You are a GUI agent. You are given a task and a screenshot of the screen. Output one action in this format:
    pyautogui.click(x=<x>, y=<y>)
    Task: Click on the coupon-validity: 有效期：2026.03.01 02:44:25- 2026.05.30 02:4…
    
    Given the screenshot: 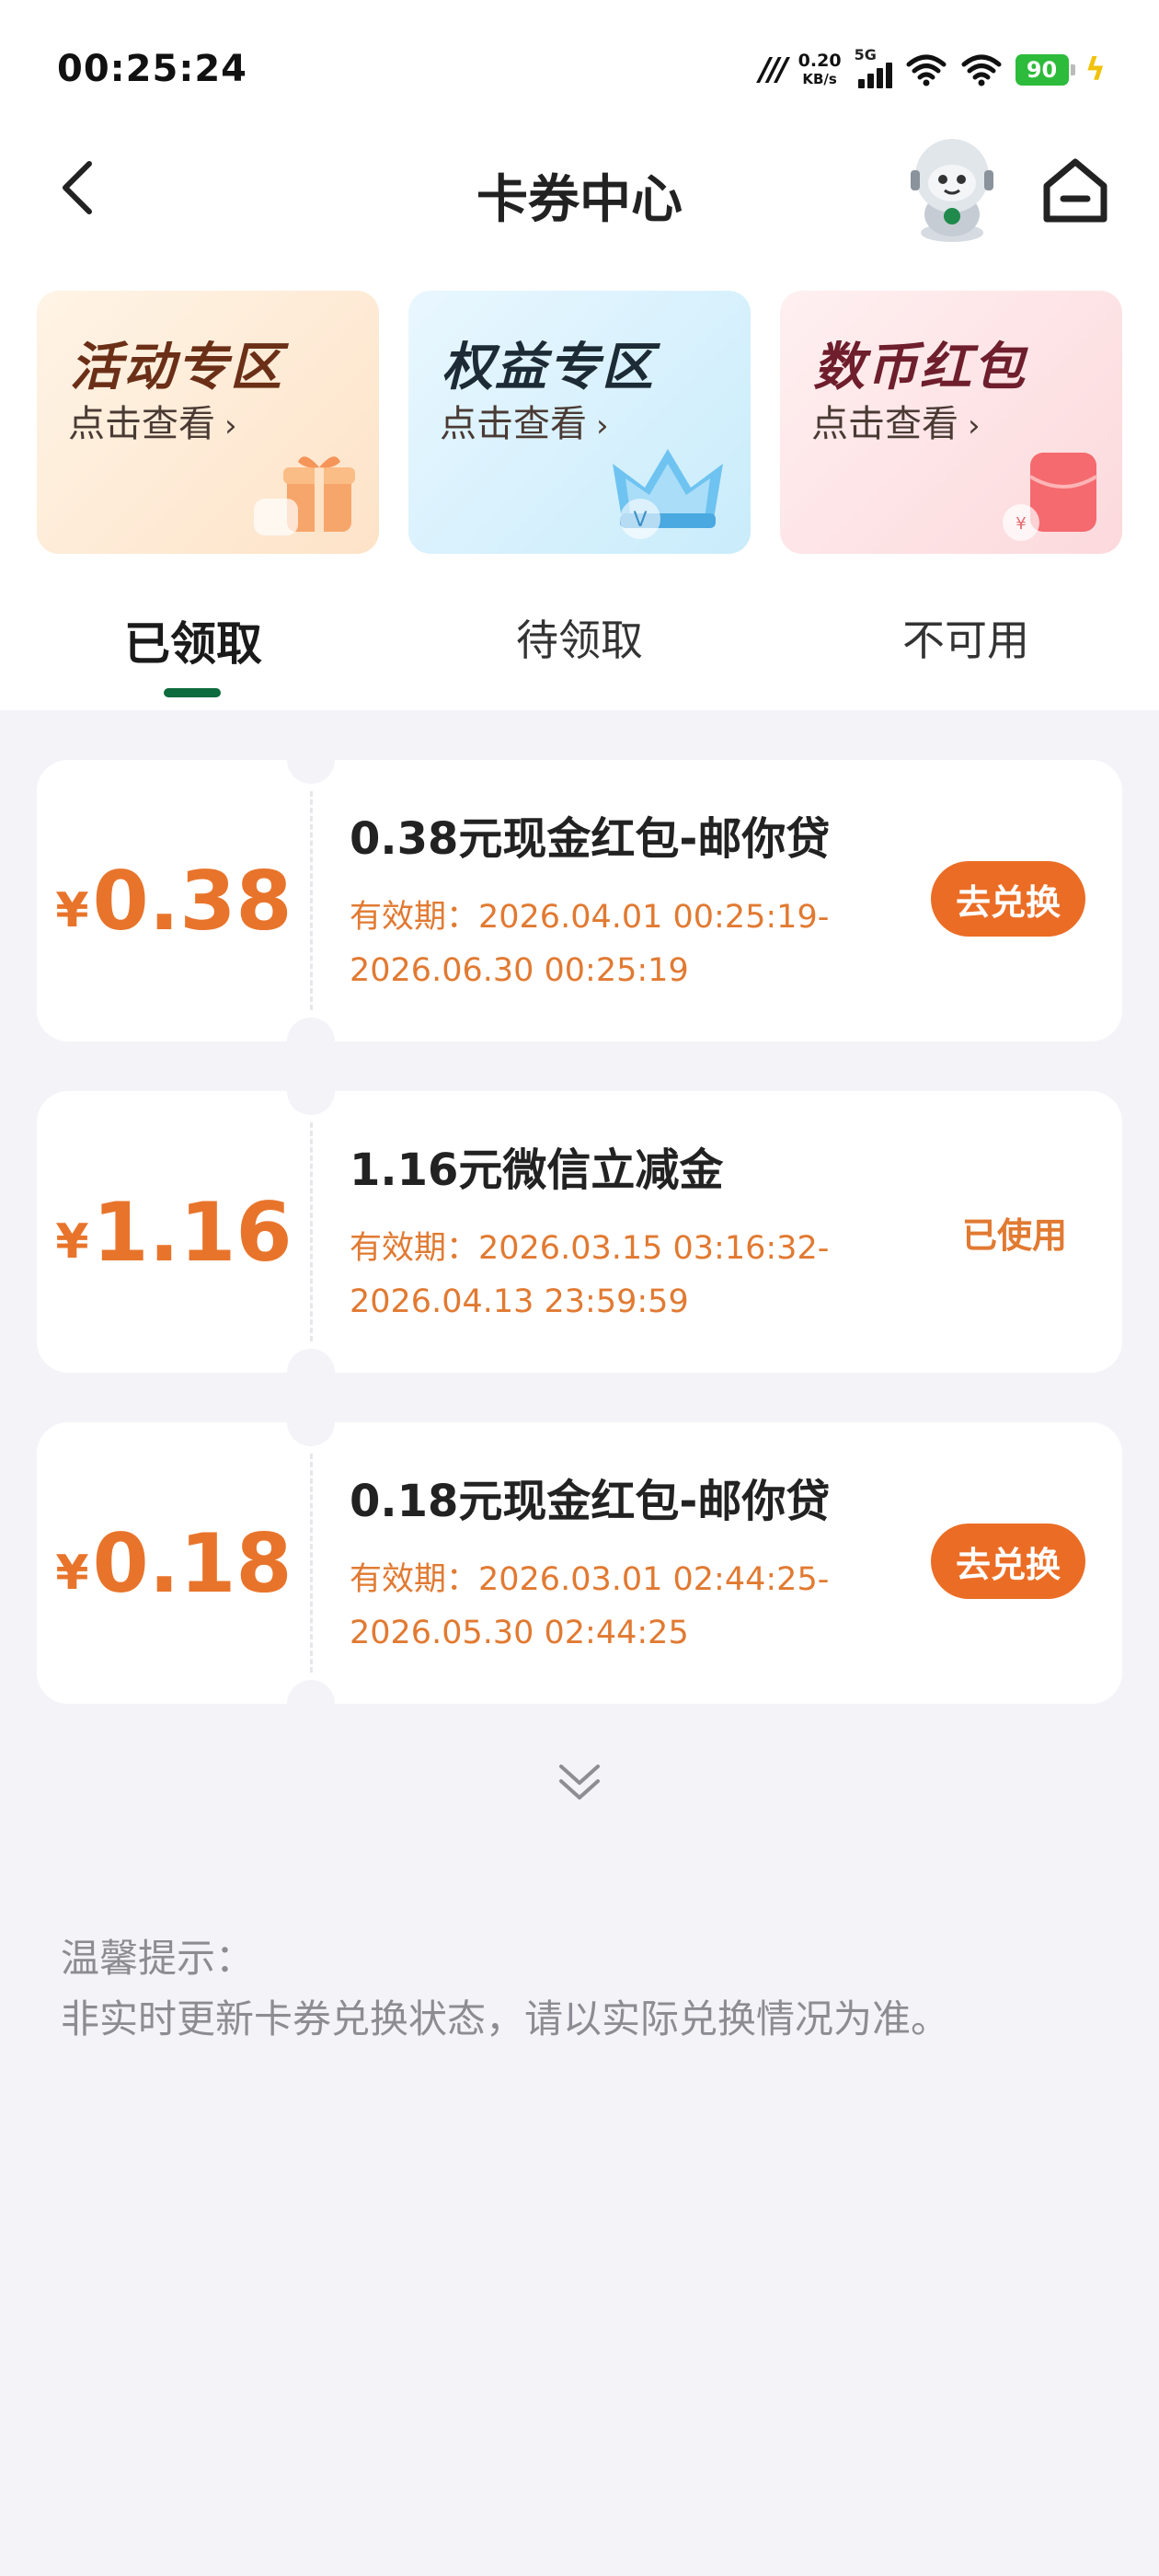 What is the action you would take?
    pyautogui.click(x=590, y=1606)
    